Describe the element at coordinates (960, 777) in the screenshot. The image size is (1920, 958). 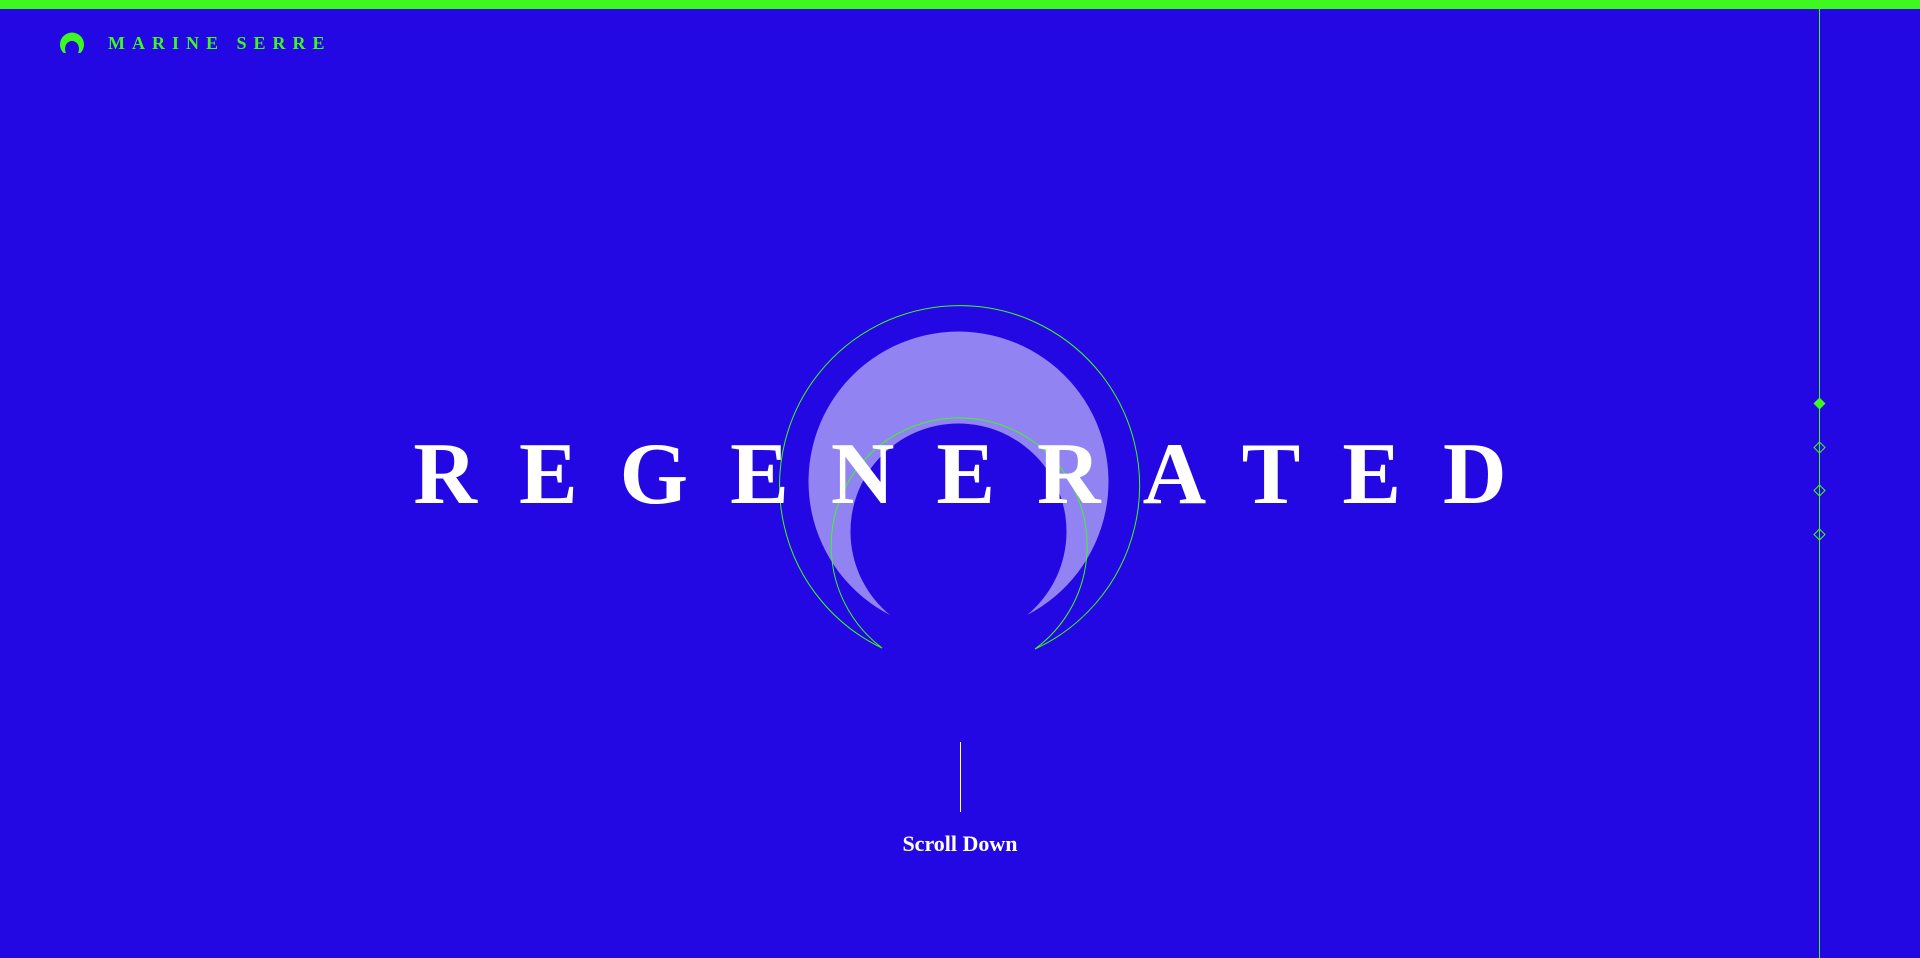
I see `scroll-indicator-line` at that location.